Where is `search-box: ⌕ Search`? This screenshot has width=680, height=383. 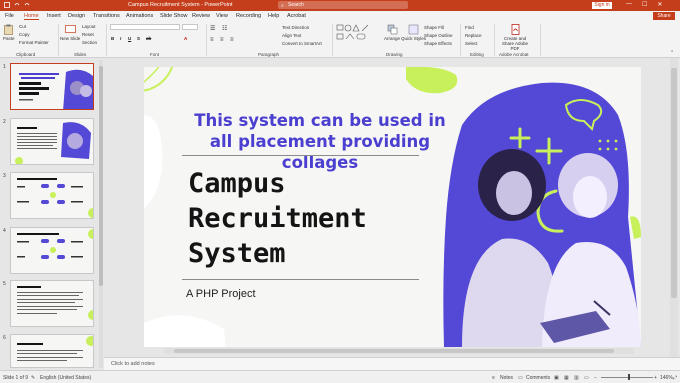
search-box: ⌕ Search is located at coordinates (343, 5).